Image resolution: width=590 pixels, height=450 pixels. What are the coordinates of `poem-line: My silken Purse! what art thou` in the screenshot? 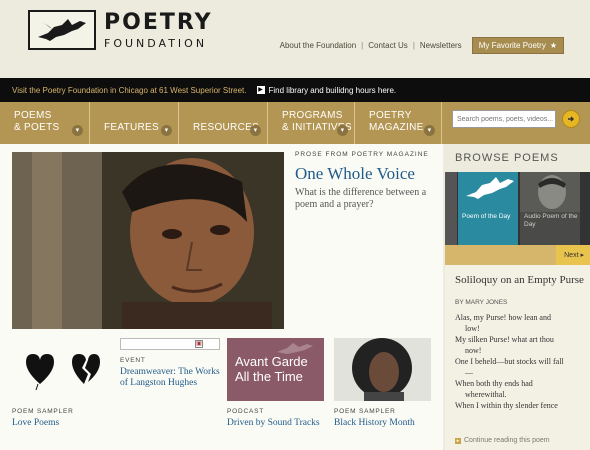 It's located at (504, 339).